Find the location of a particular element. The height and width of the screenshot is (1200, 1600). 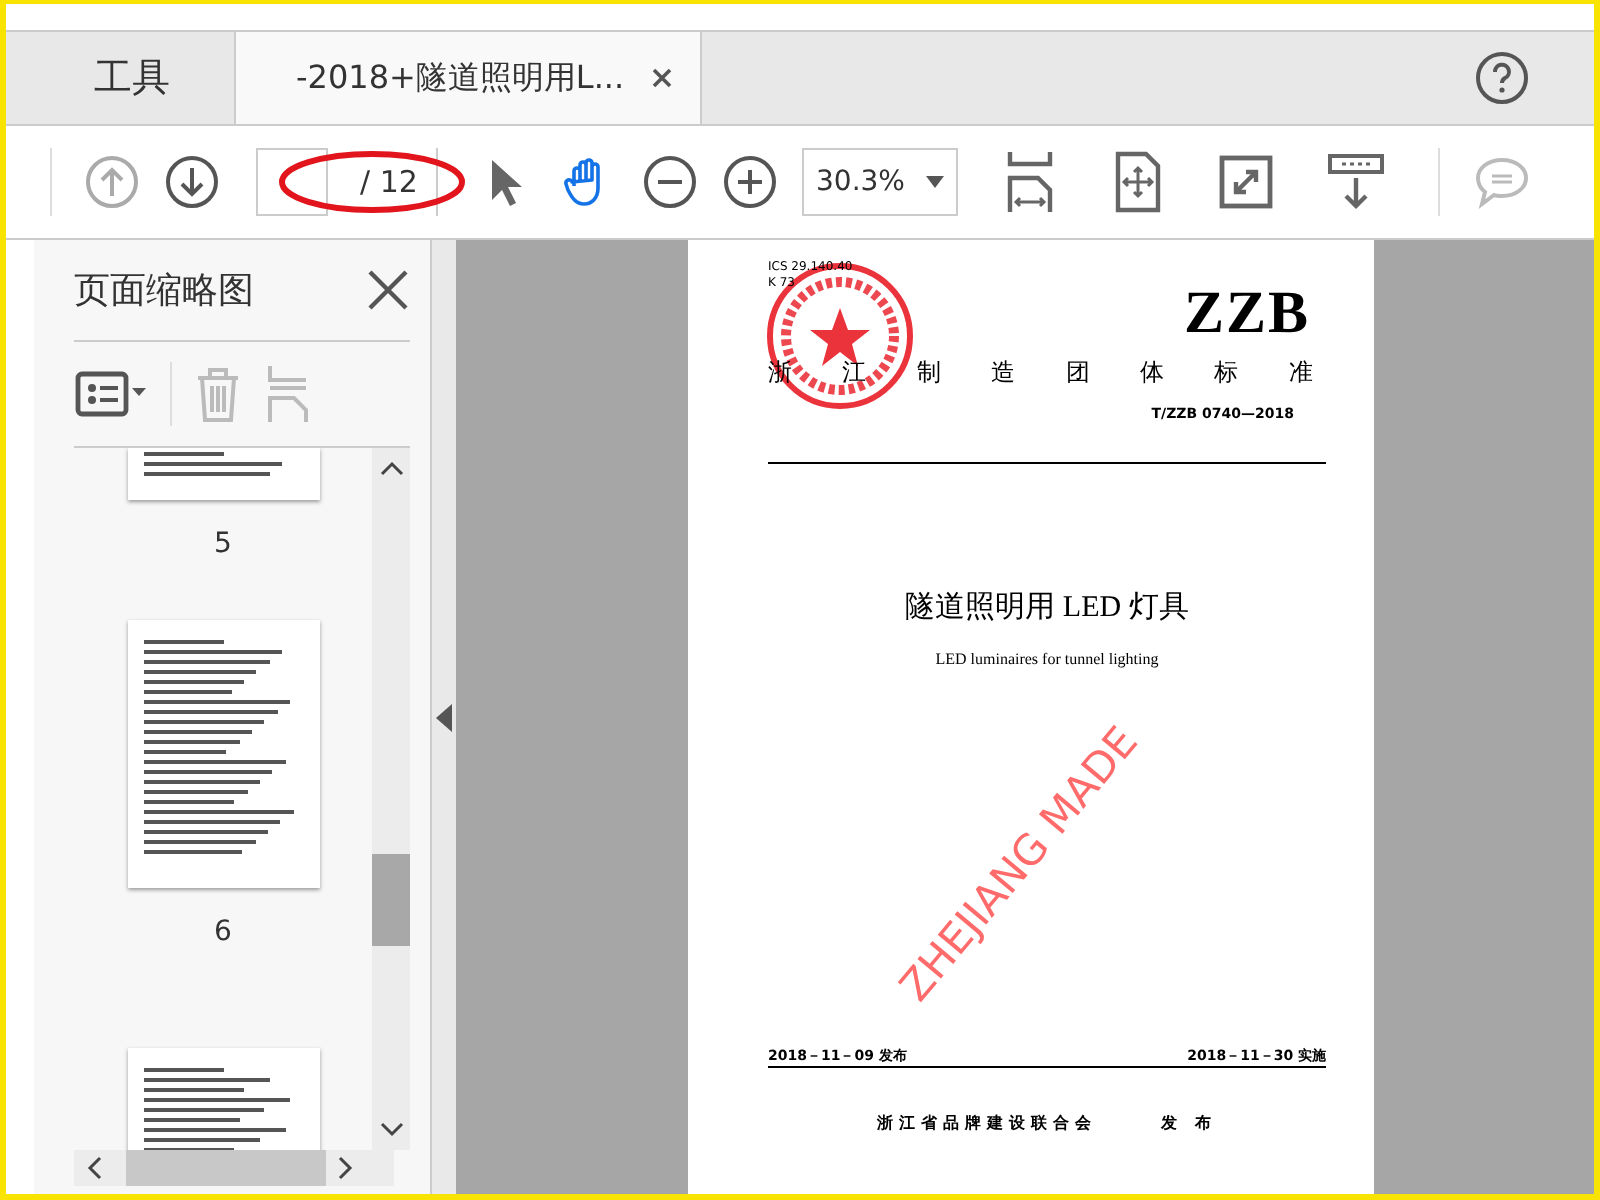

collapse-panel-icon is located at coordinates (444, 717).